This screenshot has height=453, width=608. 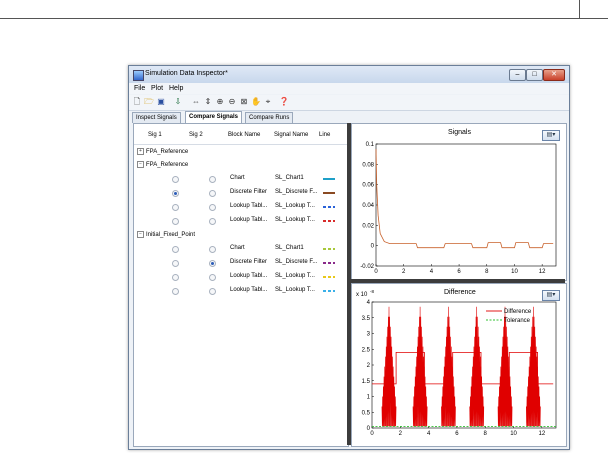 What do you see at coordinates (178, 102) in the screenshot?
I see `import-icon: ⇩` at bounding box center [178, 102].